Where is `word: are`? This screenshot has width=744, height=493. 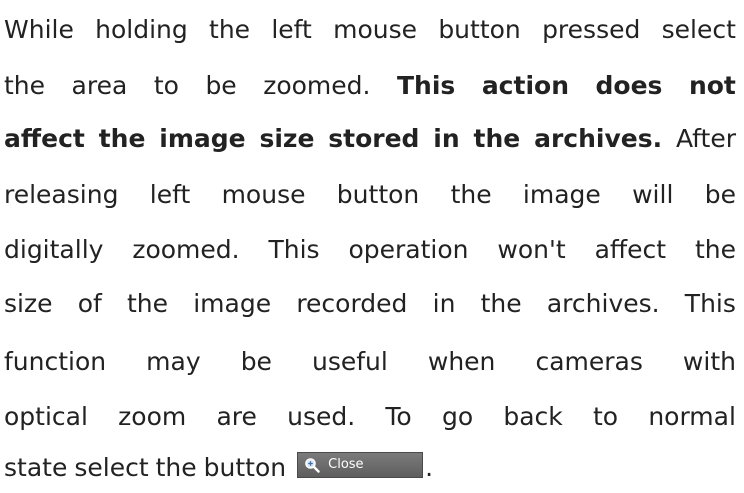
word: are is located at coordinates (236, 416).